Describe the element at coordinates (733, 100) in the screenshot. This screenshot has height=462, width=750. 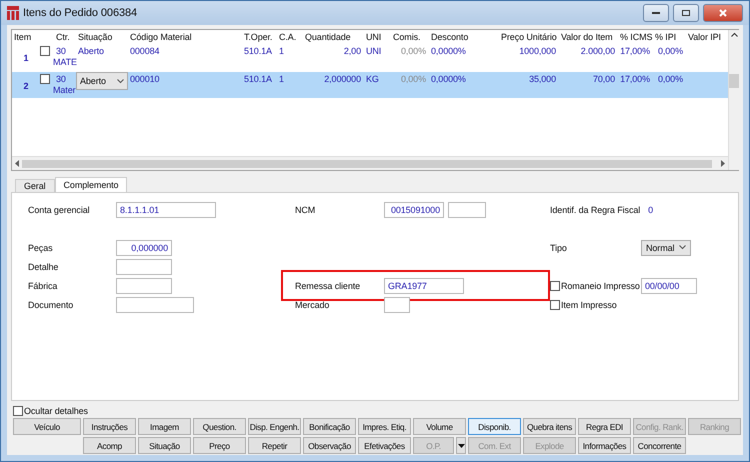
I see `vertical-scrollbar` at that location.